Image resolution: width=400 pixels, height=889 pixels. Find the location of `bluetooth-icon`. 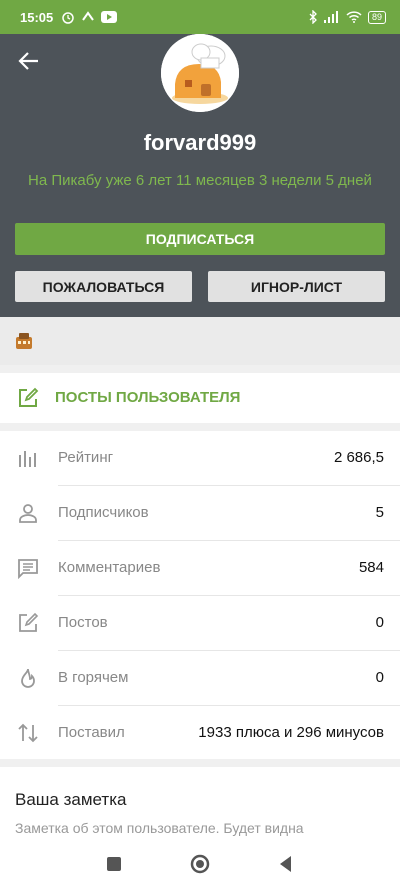

bluetooth-icon is located at coordinates (313, 17).